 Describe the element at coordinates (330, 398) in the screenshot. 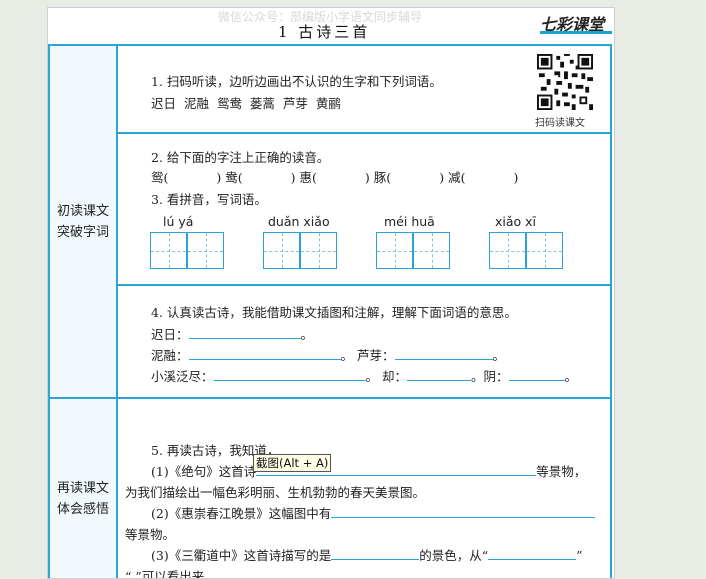

I see `section-divider` at that location.